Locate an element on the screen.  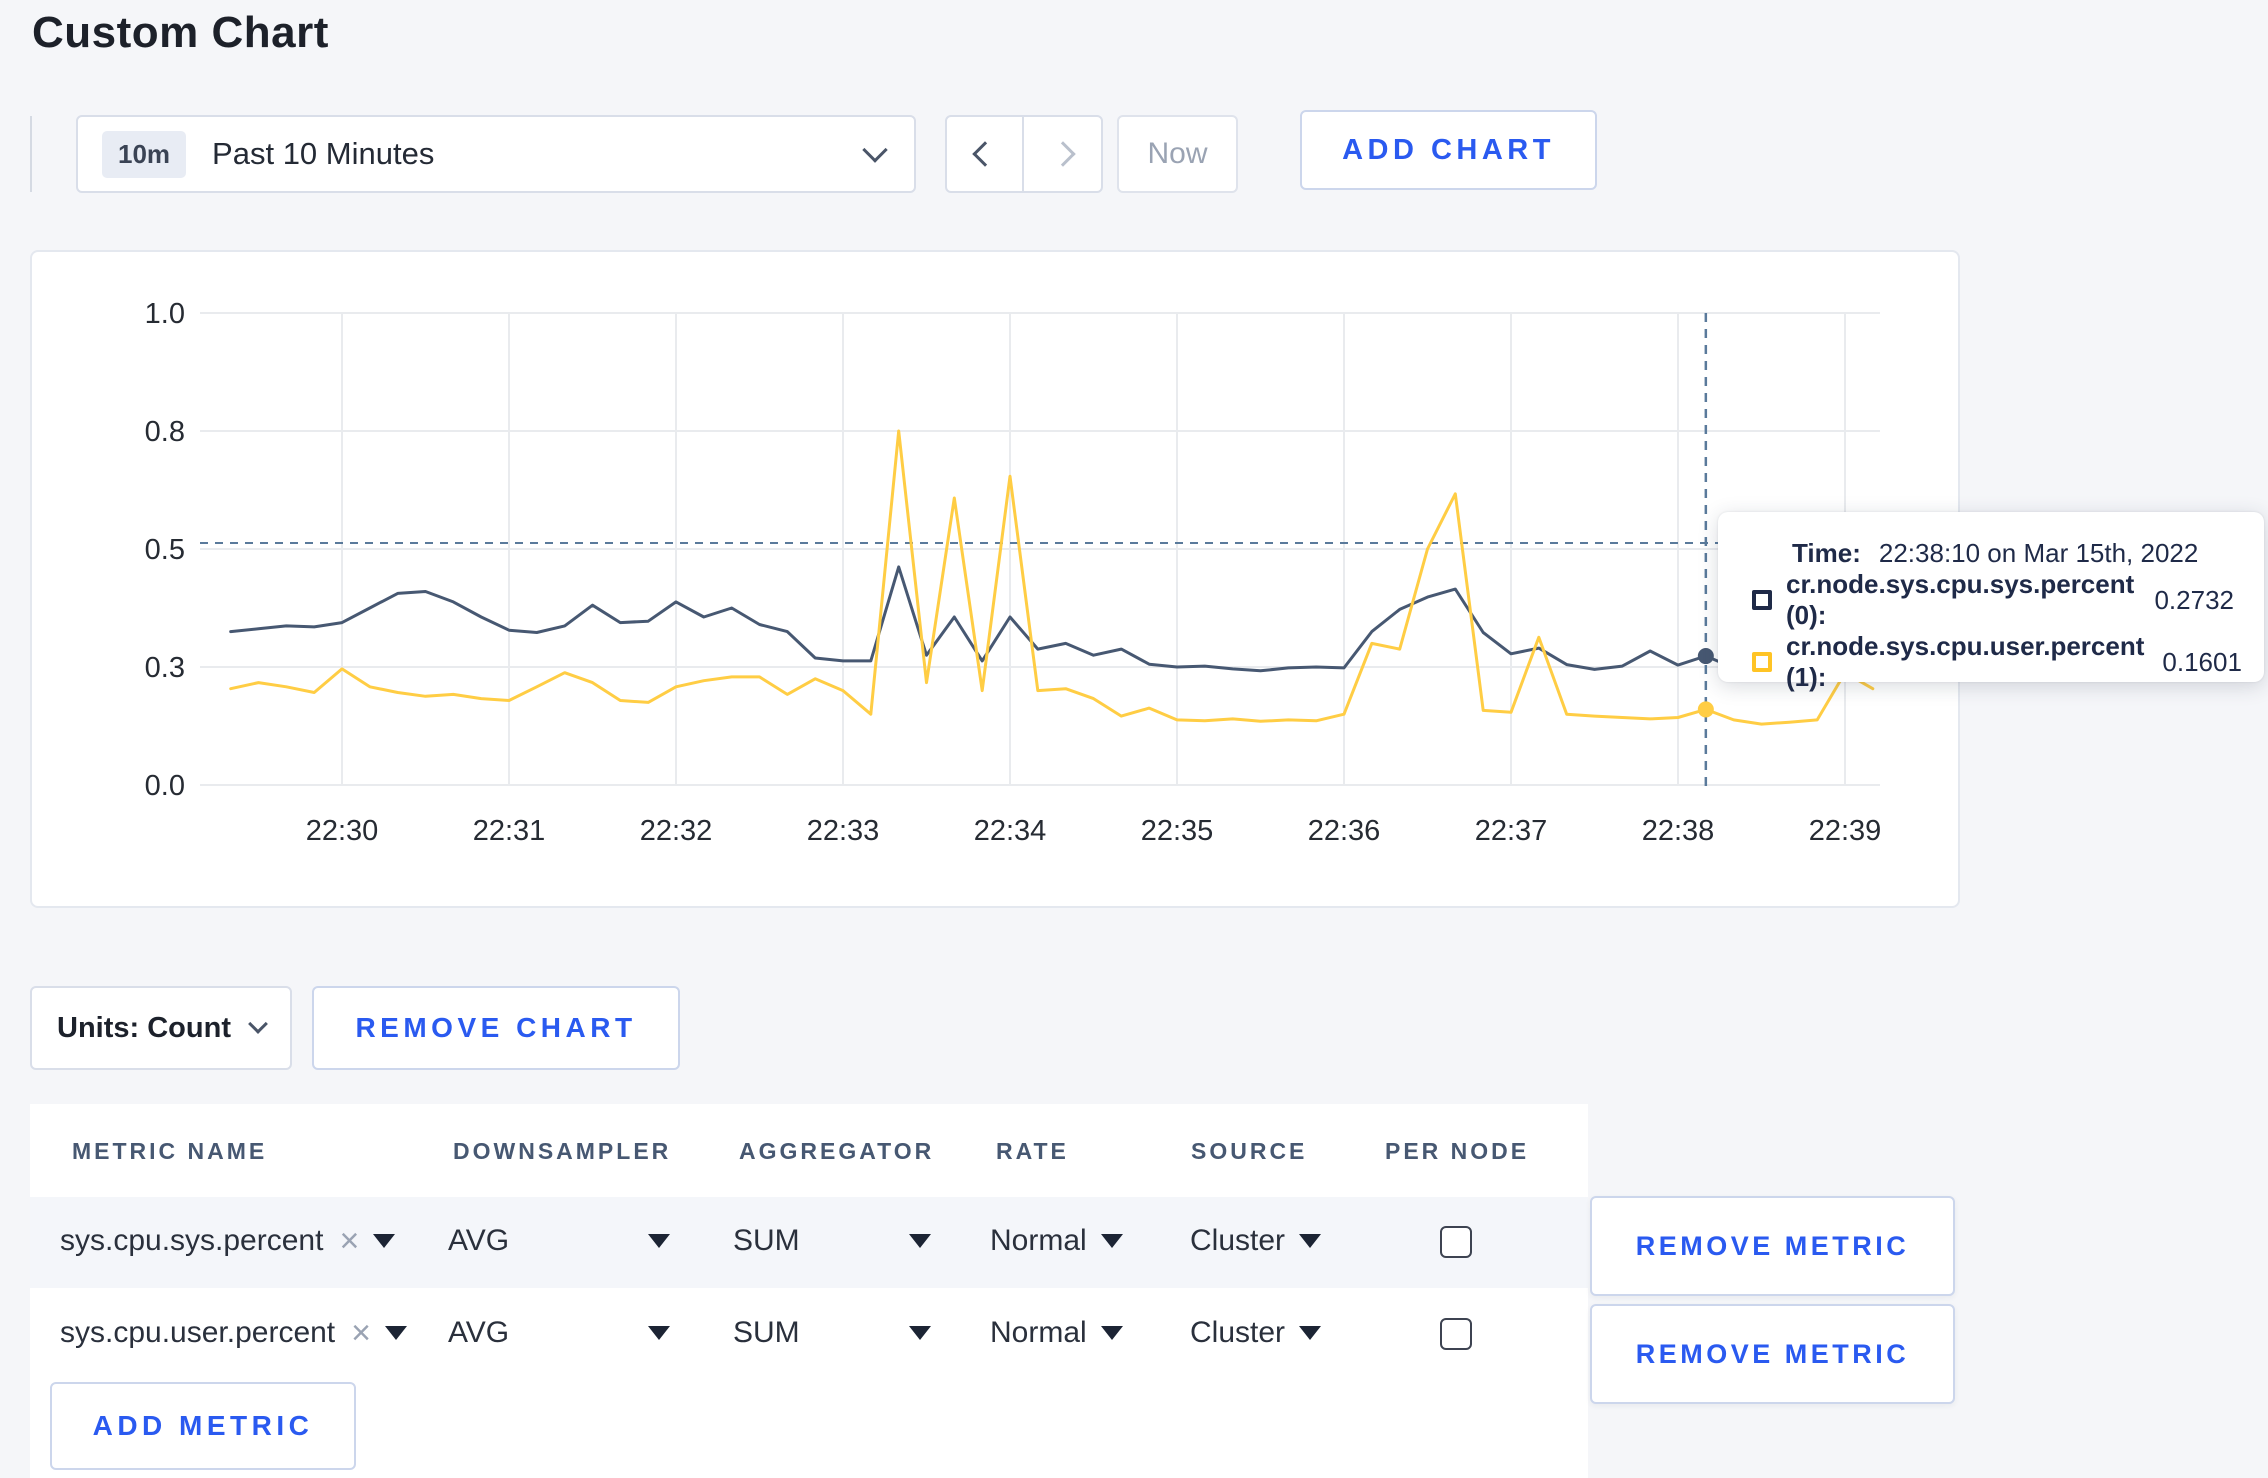
toolbar-divider is located at coordinates (31, 154).